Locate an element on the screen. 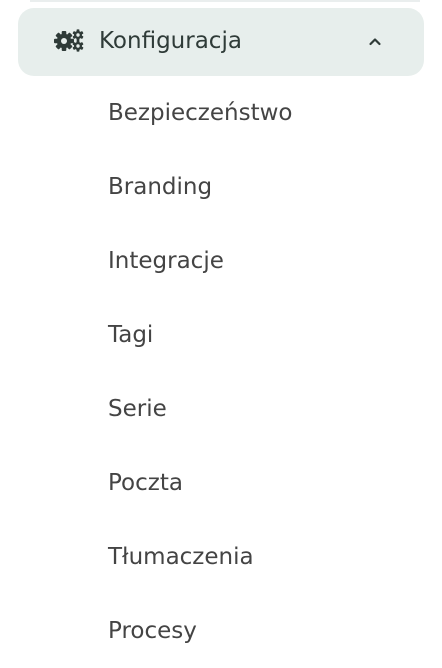 This screenshot has height=668, width=442. sidebar-item-label: Poczta is located at coordinates (145, 483).